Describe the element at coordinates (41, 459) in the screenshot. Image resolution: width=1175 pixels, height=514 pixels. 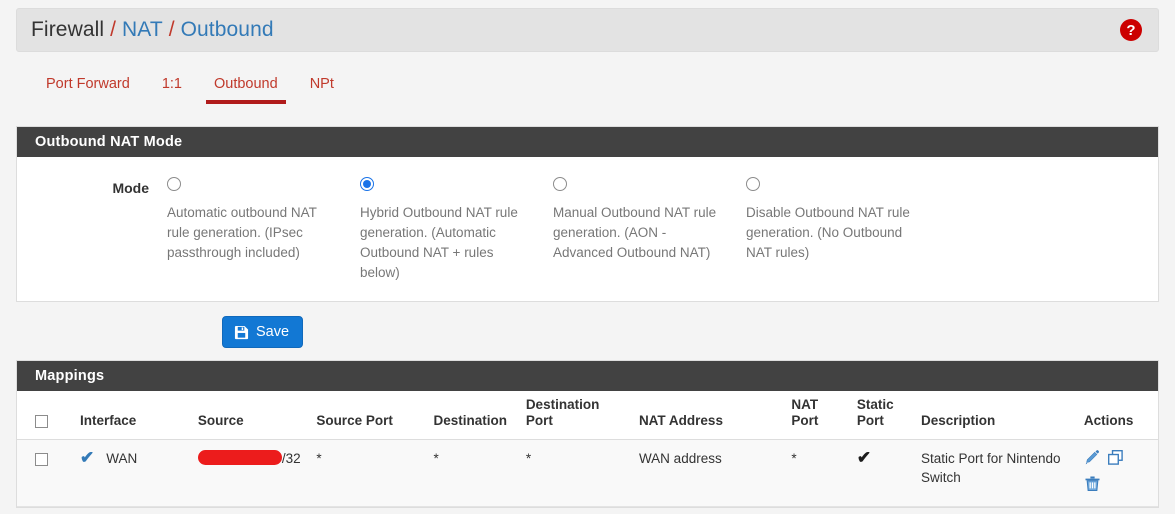
I see `row-select-checkbox` at that location.